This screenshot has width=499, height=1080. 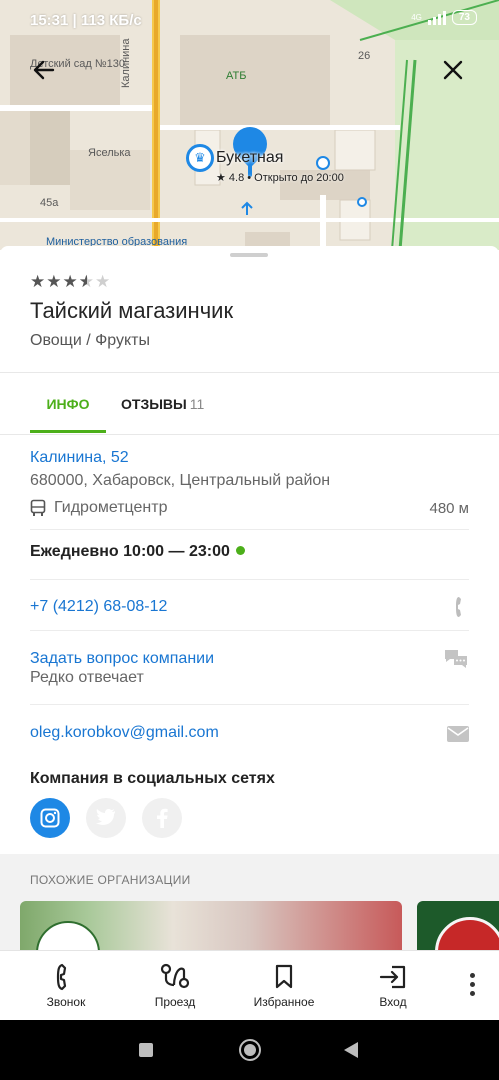 I want to click on facebook-button, so click(x=162, y=818).